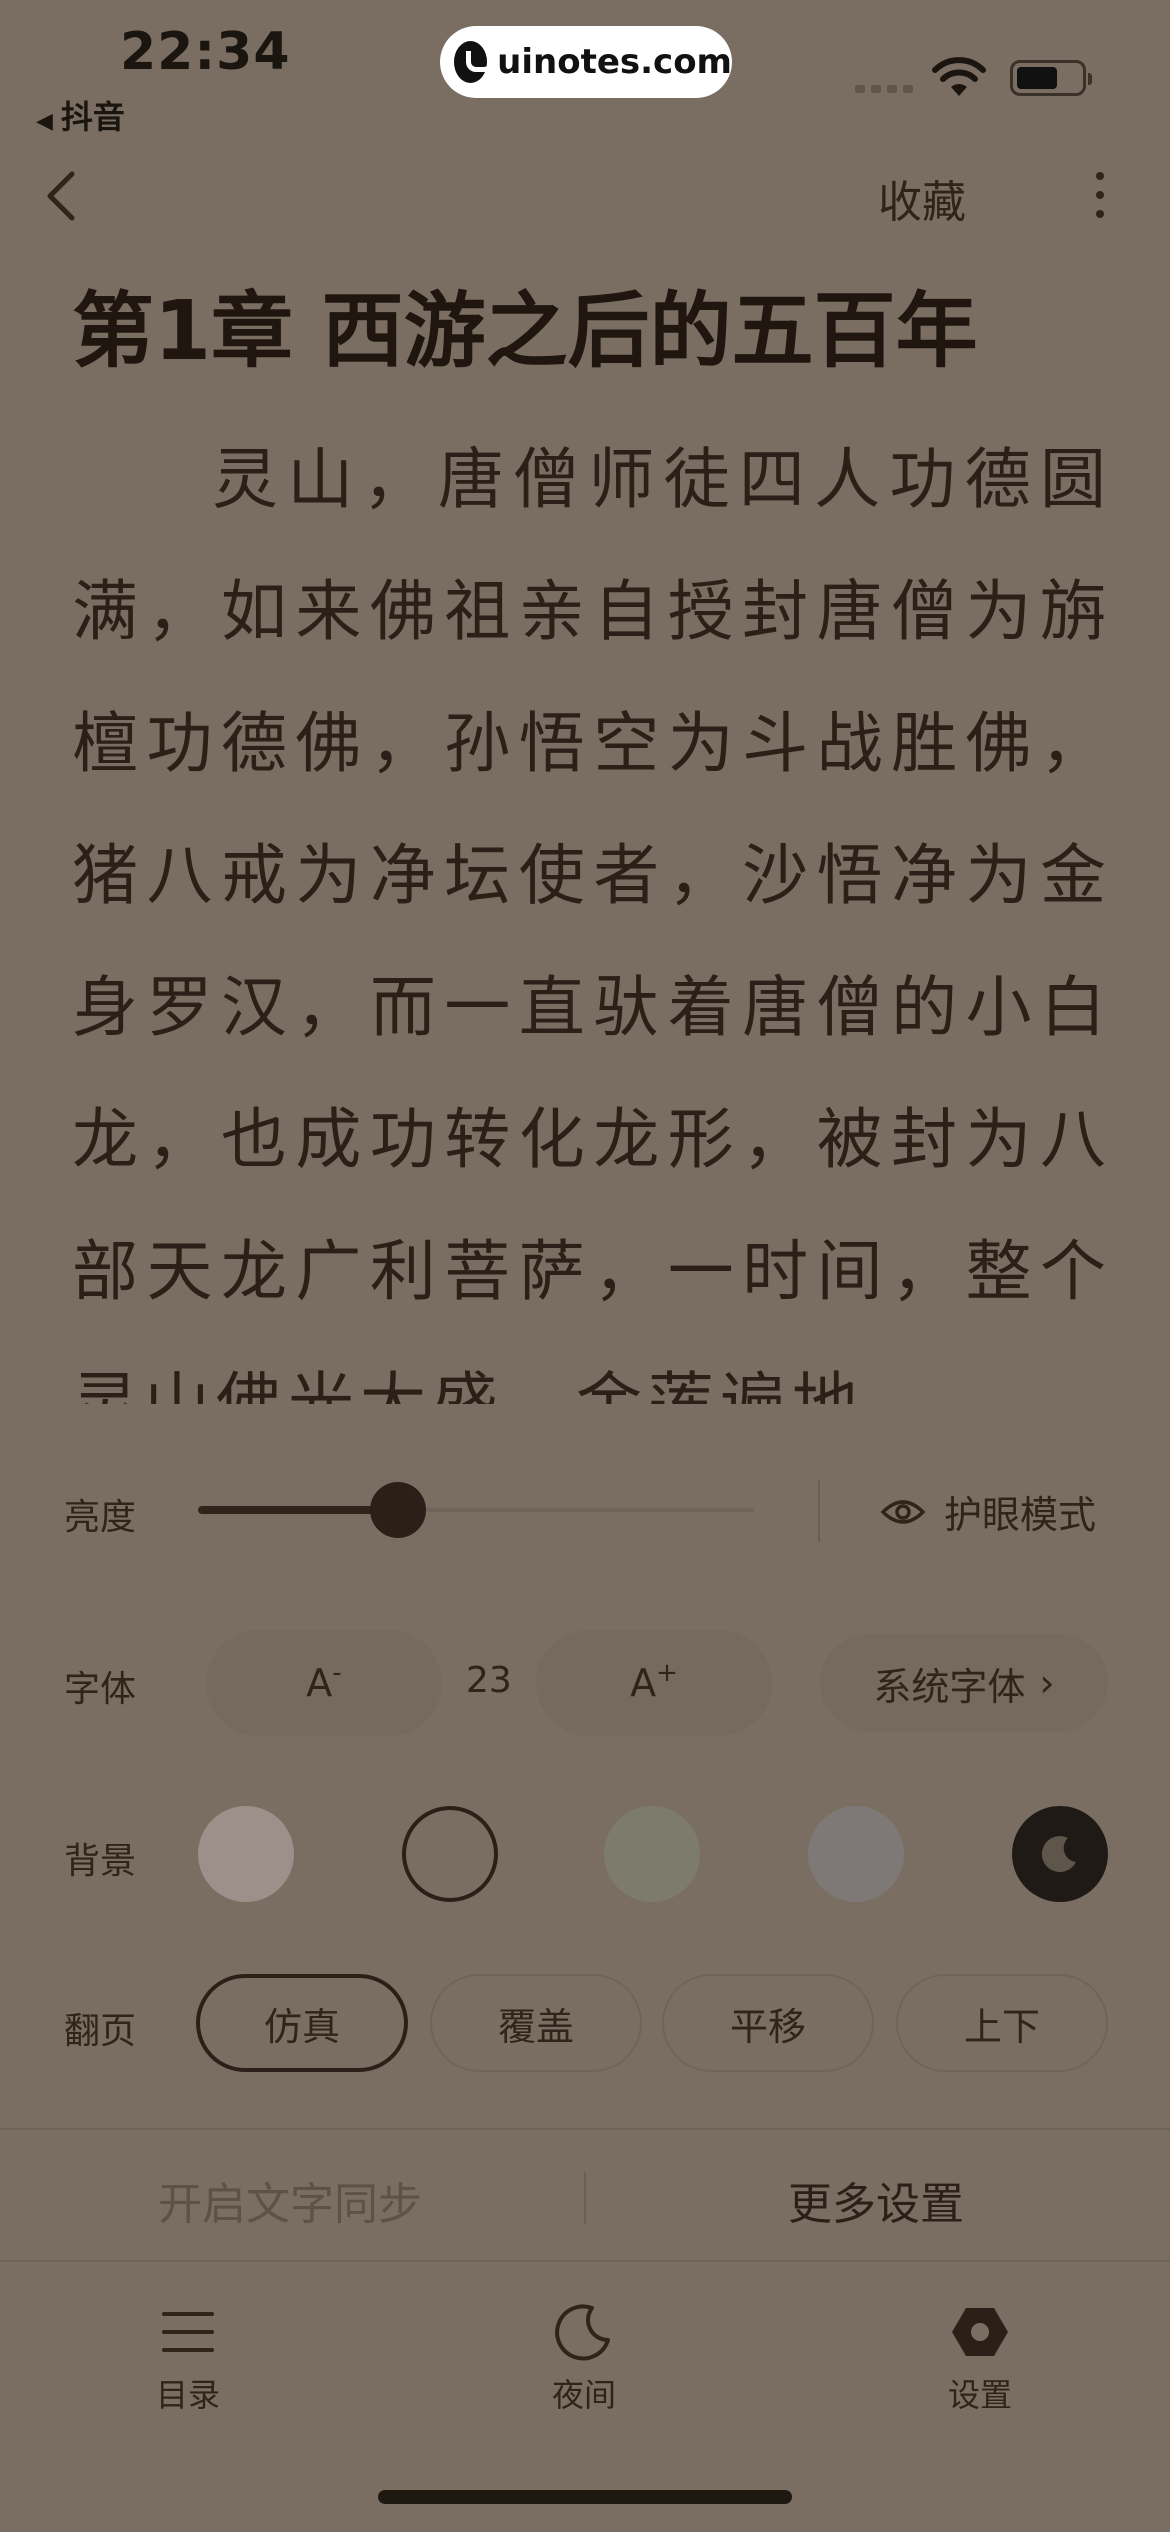 This screenshot has height=2532, width=1170. Describe the element at coordinates (1047, 1683) in the screenshot. I see `chevron-right-icon: ›` at that location.